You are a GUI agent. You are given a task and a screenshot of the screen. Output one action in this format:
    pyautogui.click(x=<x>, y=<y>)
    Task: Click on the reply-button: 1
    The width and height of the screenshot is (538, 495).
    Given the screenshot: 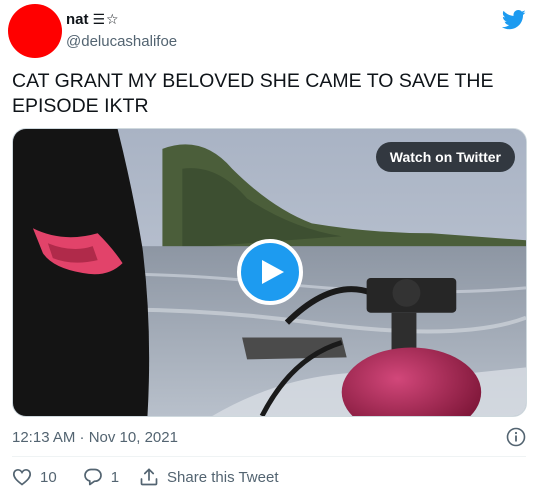 What is the action you would take?
    pyautogui.click(x=101, y=477)
    